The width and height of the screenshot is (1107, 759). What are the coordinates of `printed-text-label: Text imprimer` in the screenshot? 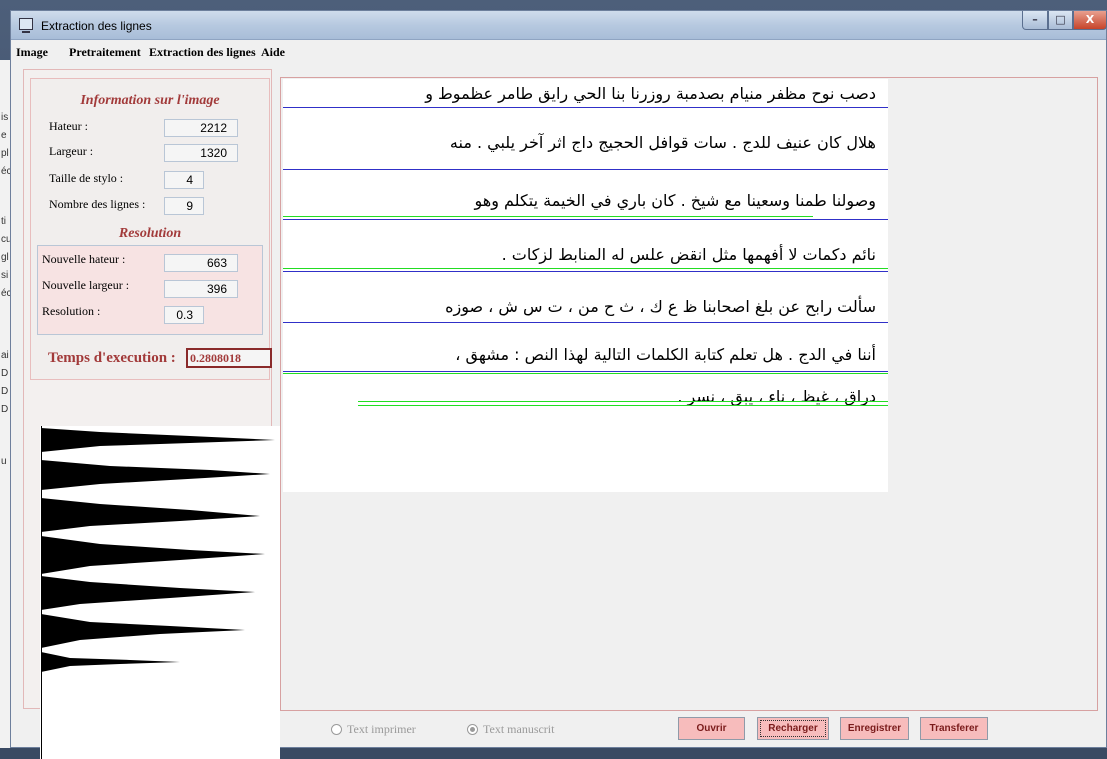 It's located at (381, 729).